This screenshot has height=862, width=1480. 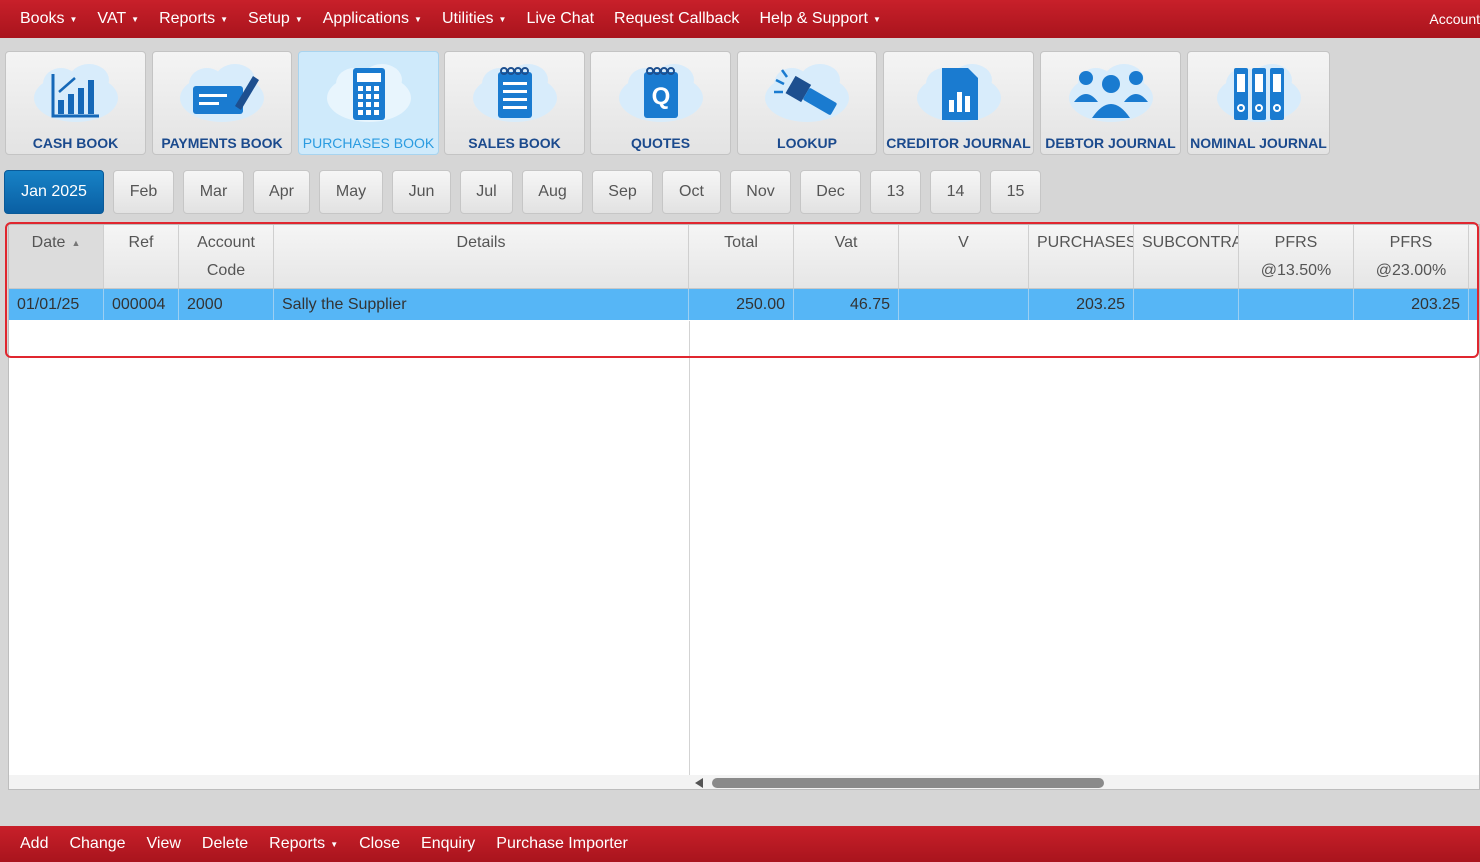 I want to click on column-header-details: Details, so click(x=481, y=256).